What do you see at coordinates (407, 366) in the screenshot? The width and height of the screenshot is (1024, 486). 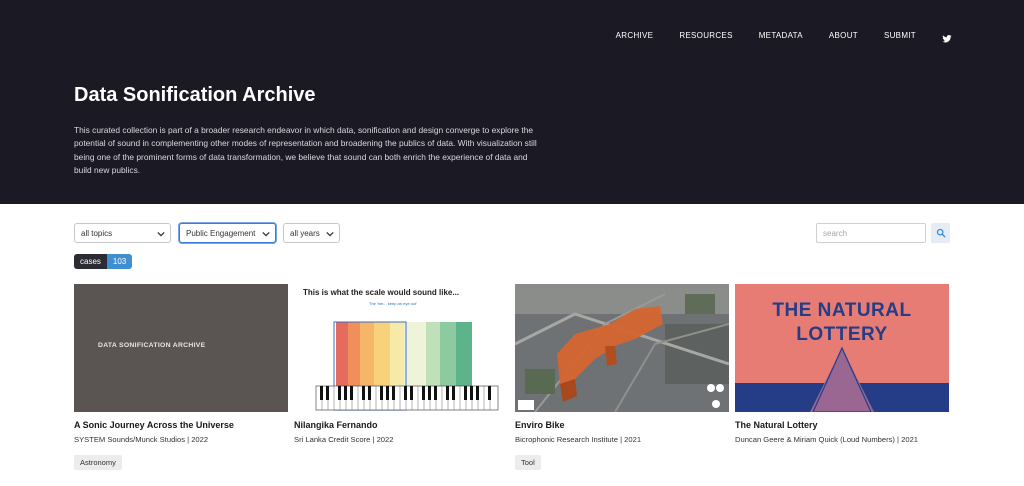 I see `piano-scale-graphic` at bounding box center [407, 366].